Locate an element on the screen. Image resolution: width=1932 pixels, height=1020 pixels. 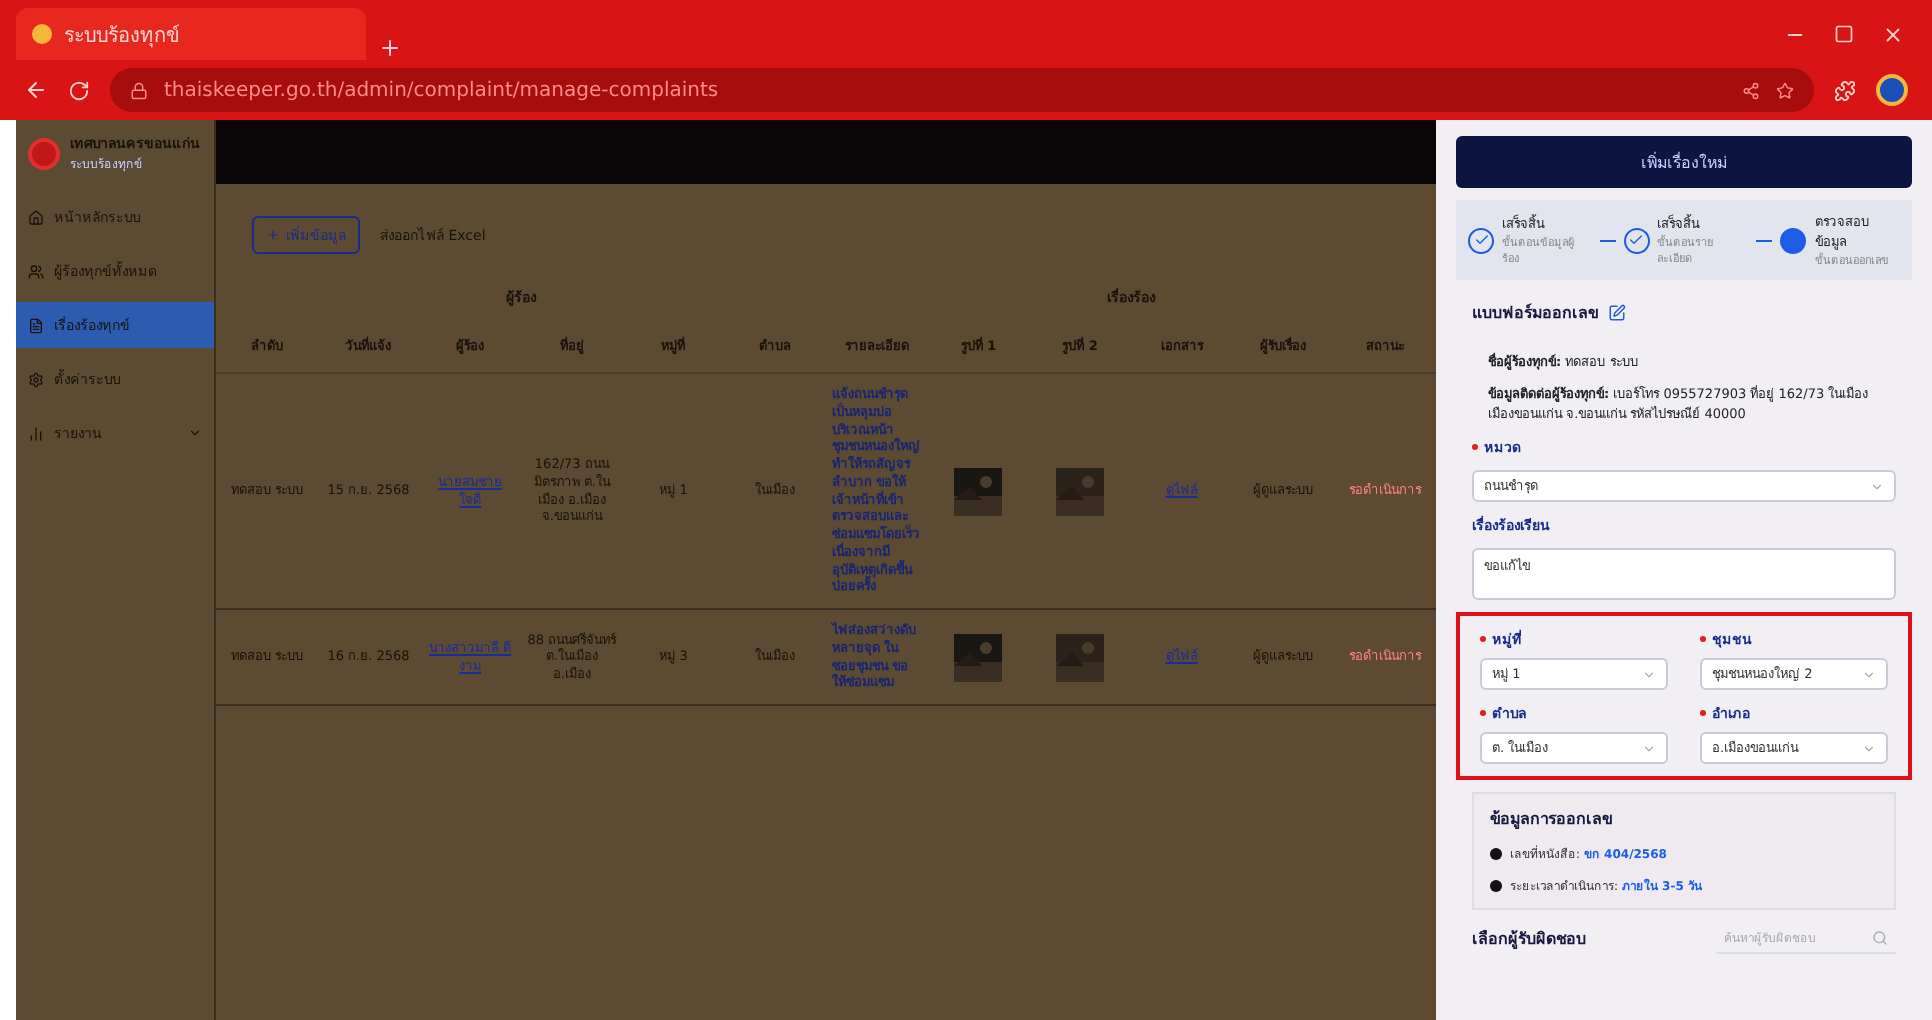
lock-icon is located at coordinates (139, 90).